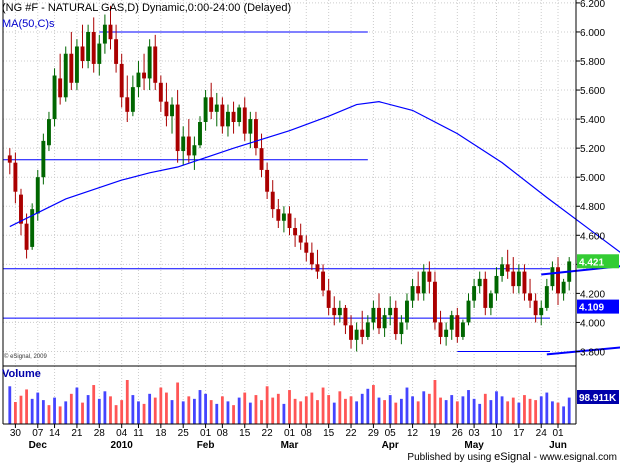 The image size is (620, 465). Describe the element at coordinates (475, 433) in the screenshot. I see `date-tick-label: 03` at that location.